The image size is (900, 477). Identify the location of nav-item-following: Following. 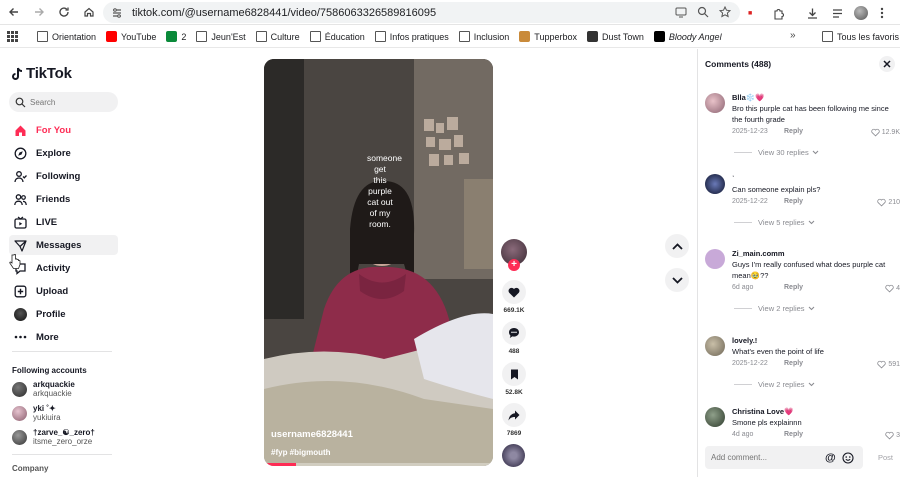
(63, 176).